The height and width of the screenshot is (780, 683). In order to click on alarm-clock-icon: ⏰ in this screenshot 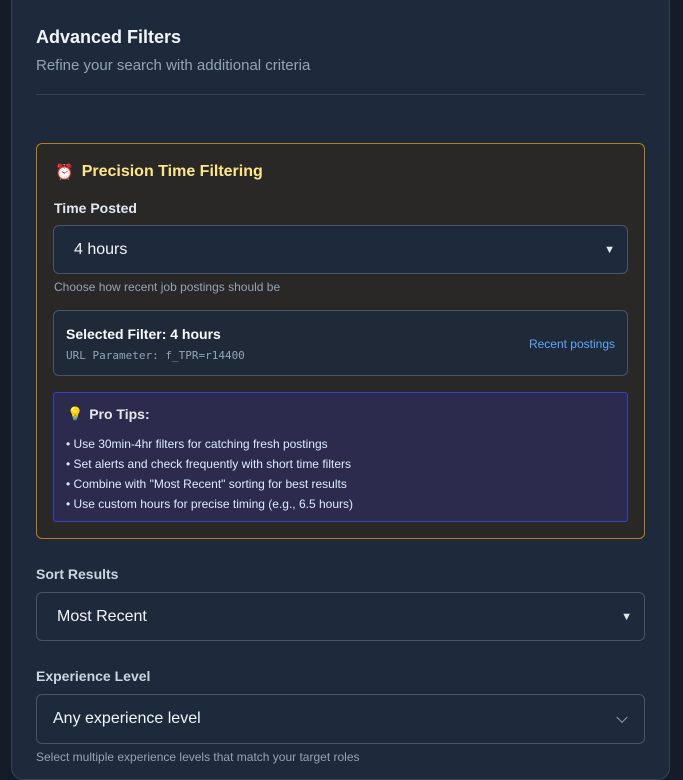, I will do `click(64, 172)`.